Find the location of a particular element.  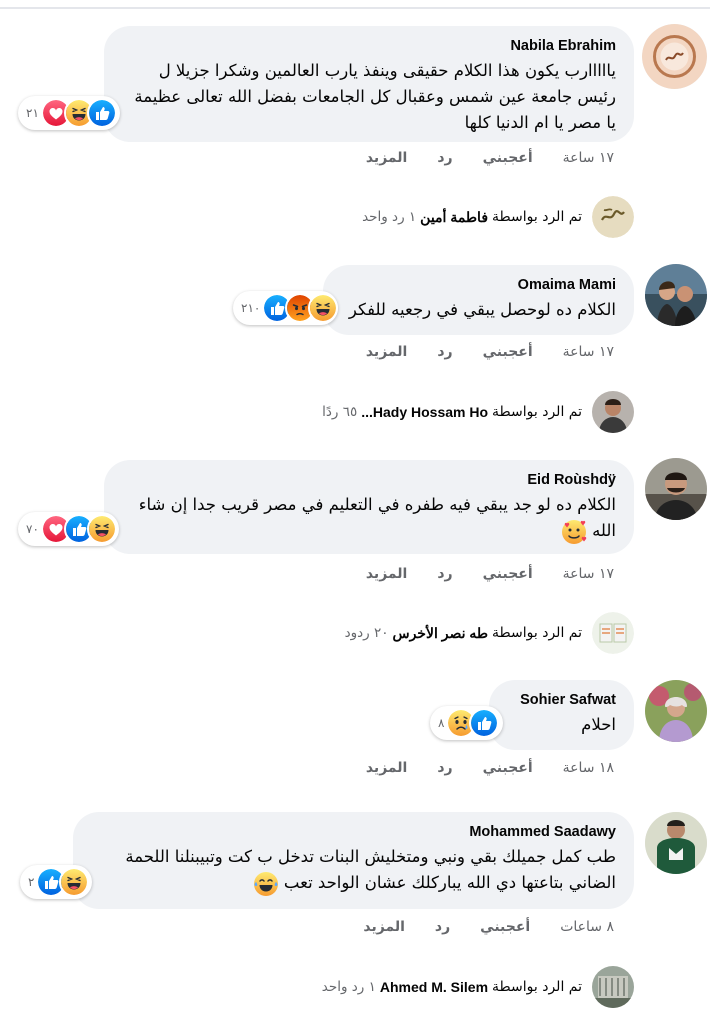

top-divider is located at coordinates (355, 8).